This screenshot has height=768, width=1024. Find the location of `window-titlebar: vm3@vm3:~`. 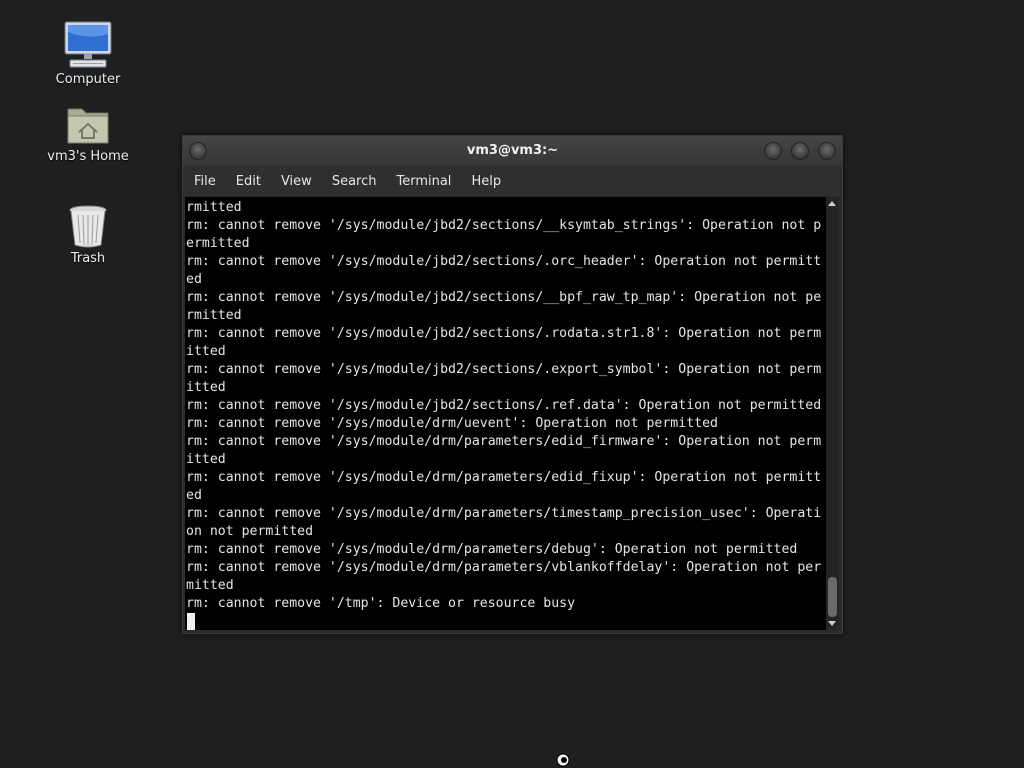

window-titlebar: vm3@vm3:~ is located at coordinates (512, 151).